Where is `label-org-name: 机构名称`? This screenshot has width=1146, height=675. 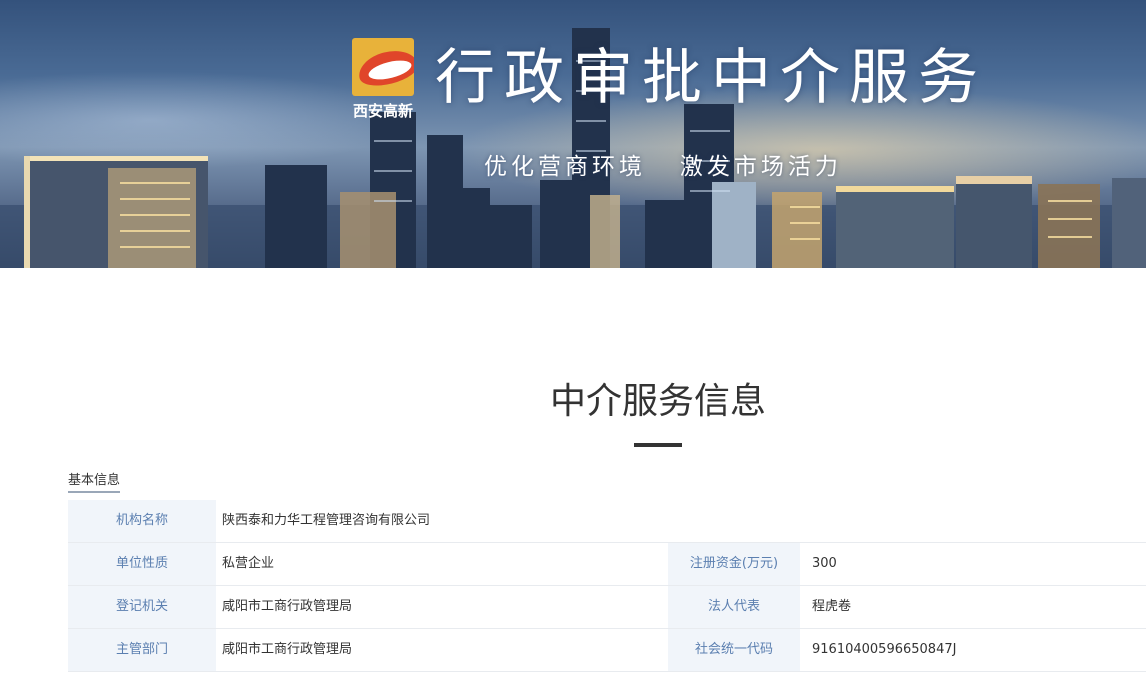 label-org-name: 机构名称 is located at coordinates (142, 521).